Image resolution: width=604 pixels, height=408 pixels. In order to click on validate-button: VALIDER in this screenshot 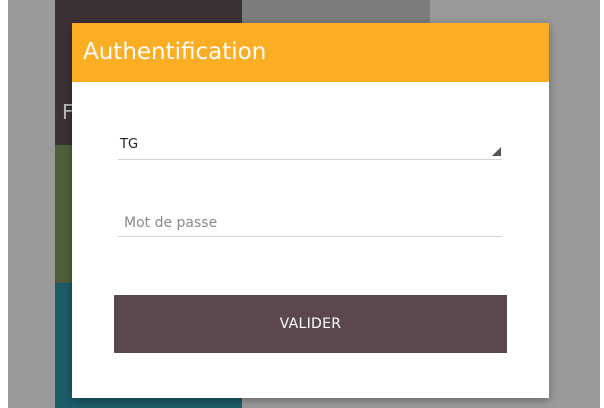, I will do `click(310, 324)`.